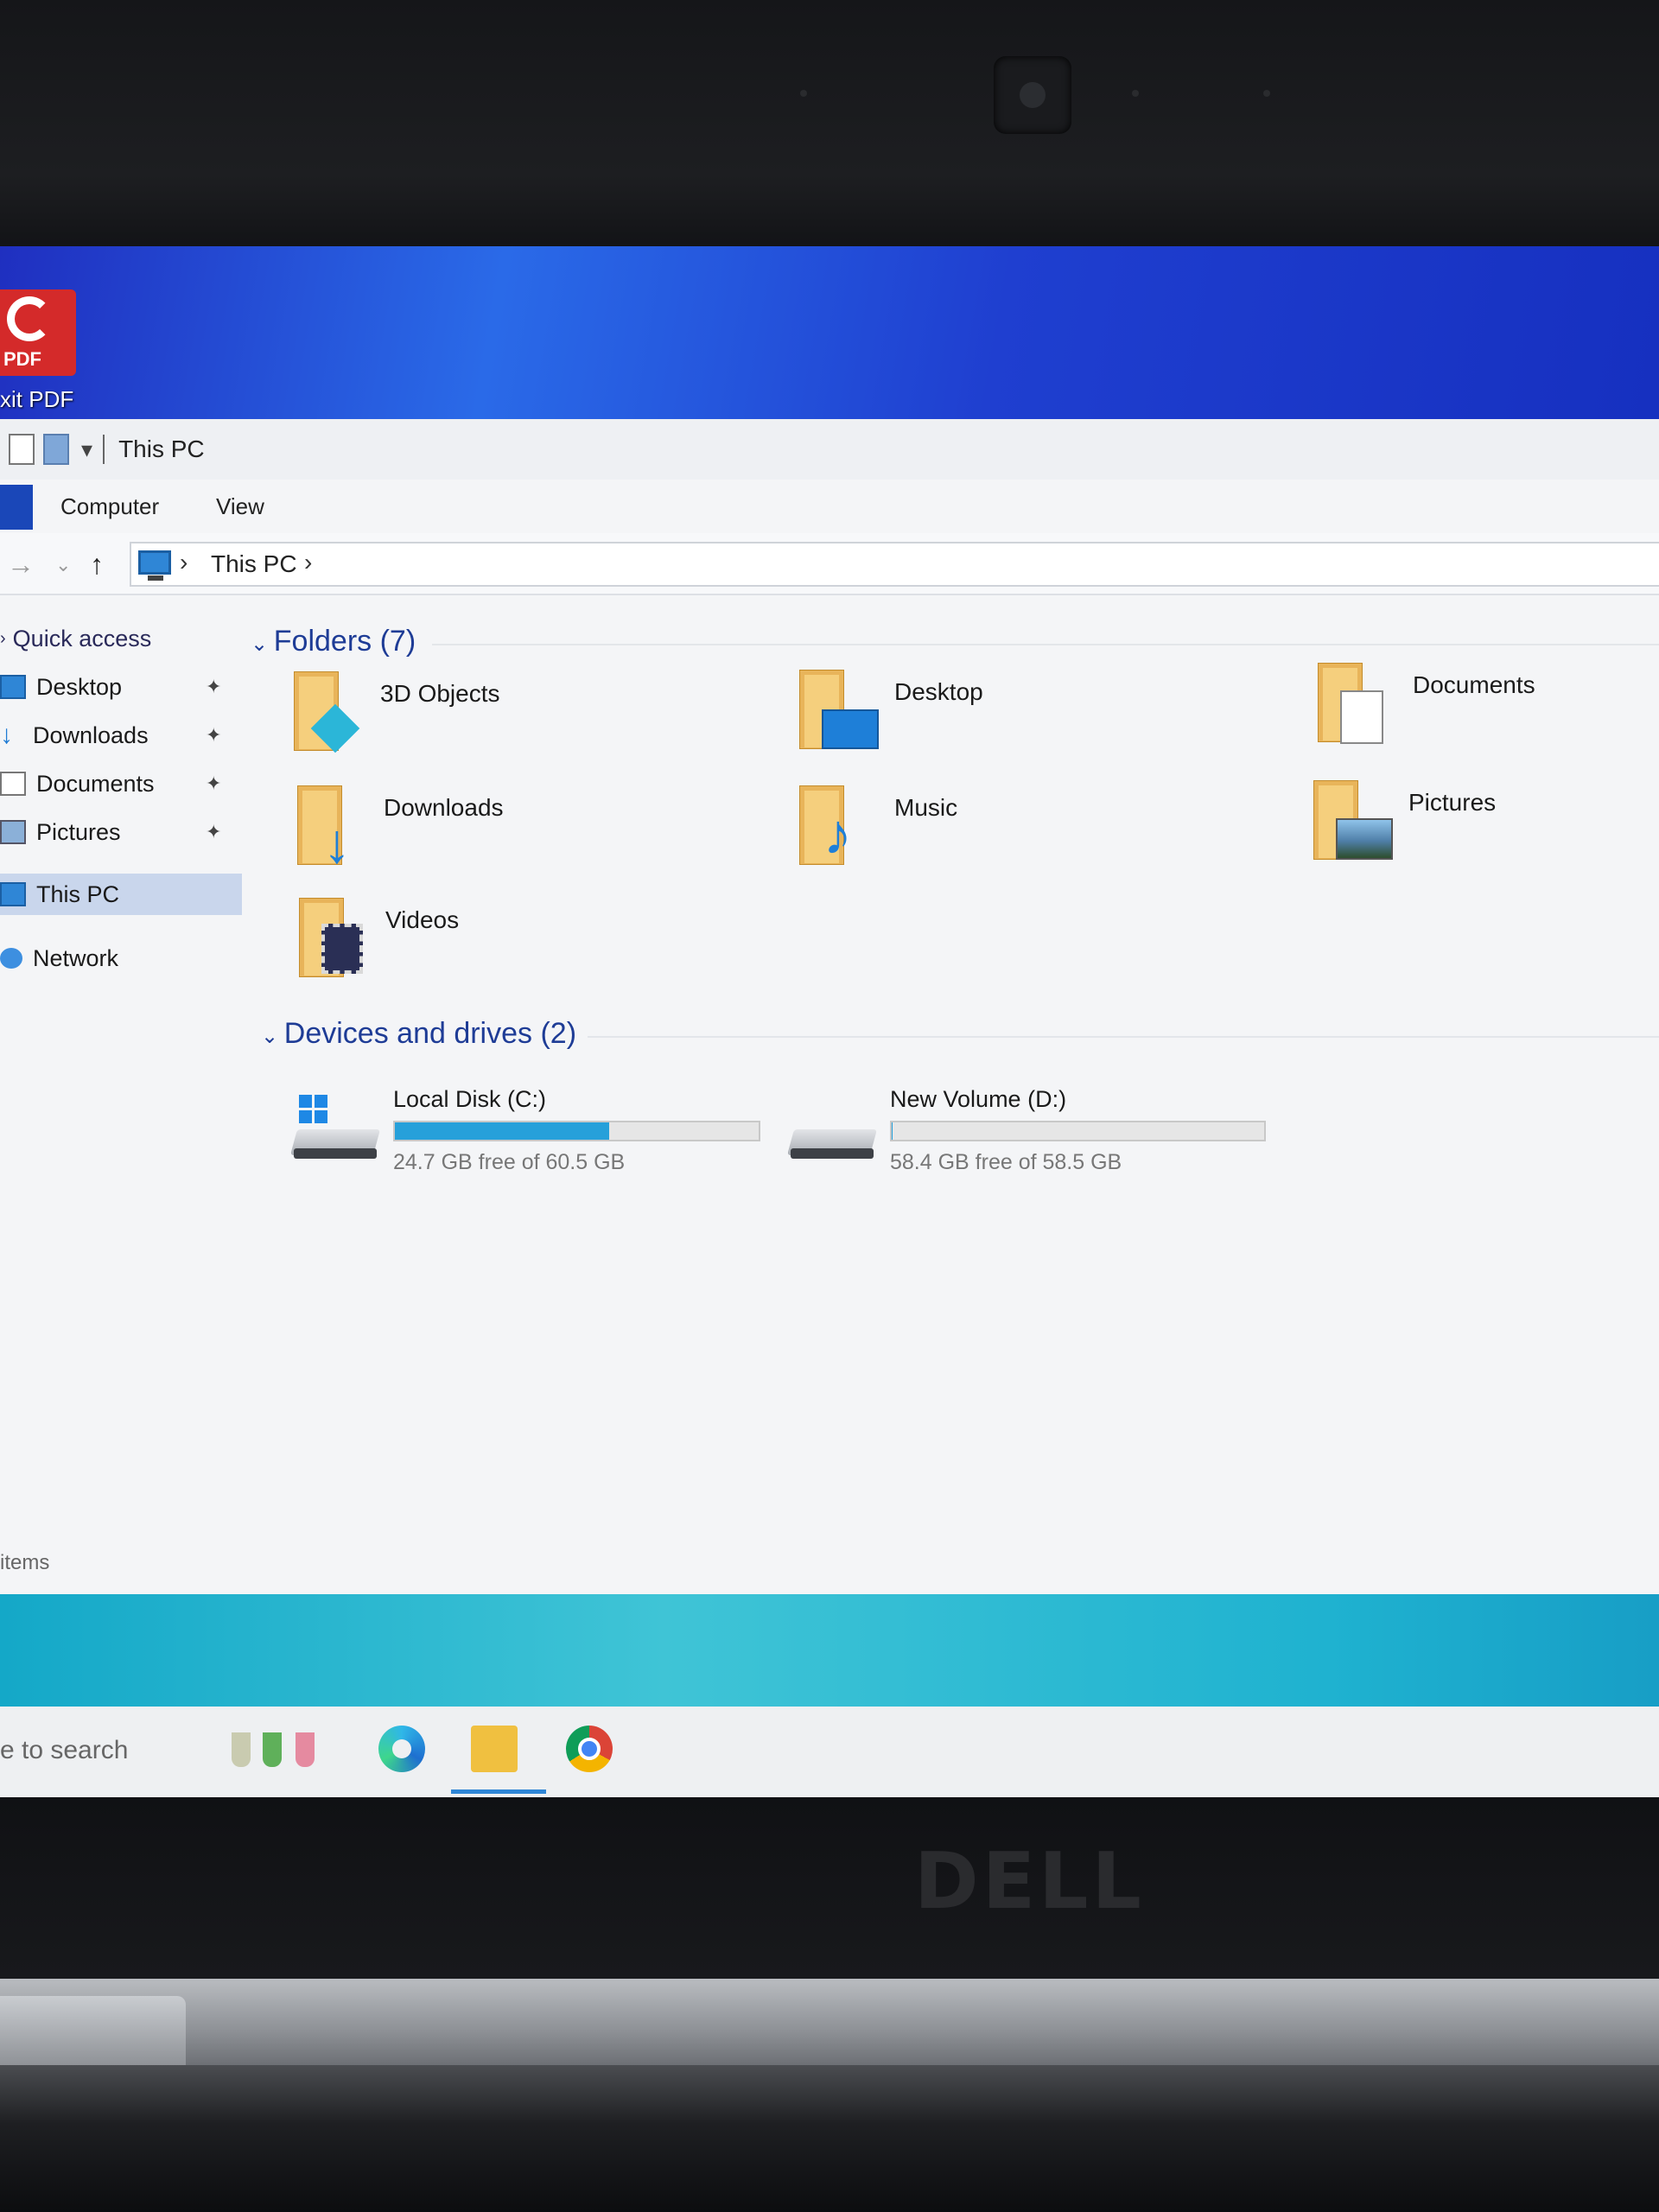 The height and width of the screenshot is (2212, 1659). I want to click on up-arrow-icon: ↑, so click(97, 565).